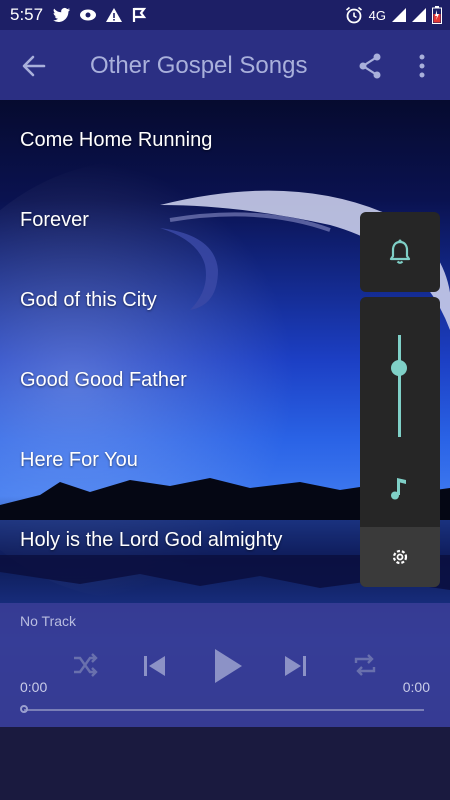 The height and width of the screenshot is (800, 450). Describe the element at coordinates (370, 66) in the screenshot. I see `share-icon` at that location.